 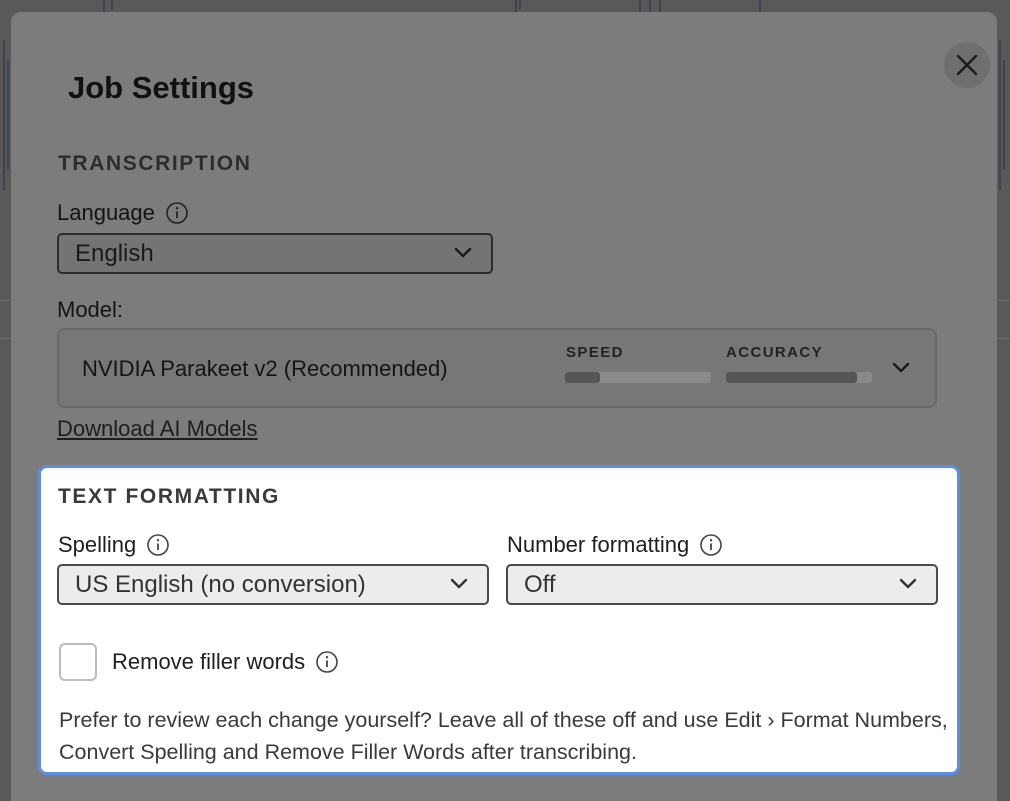 I want to click on speed-label: SPEED, so click(x=595, y=352).